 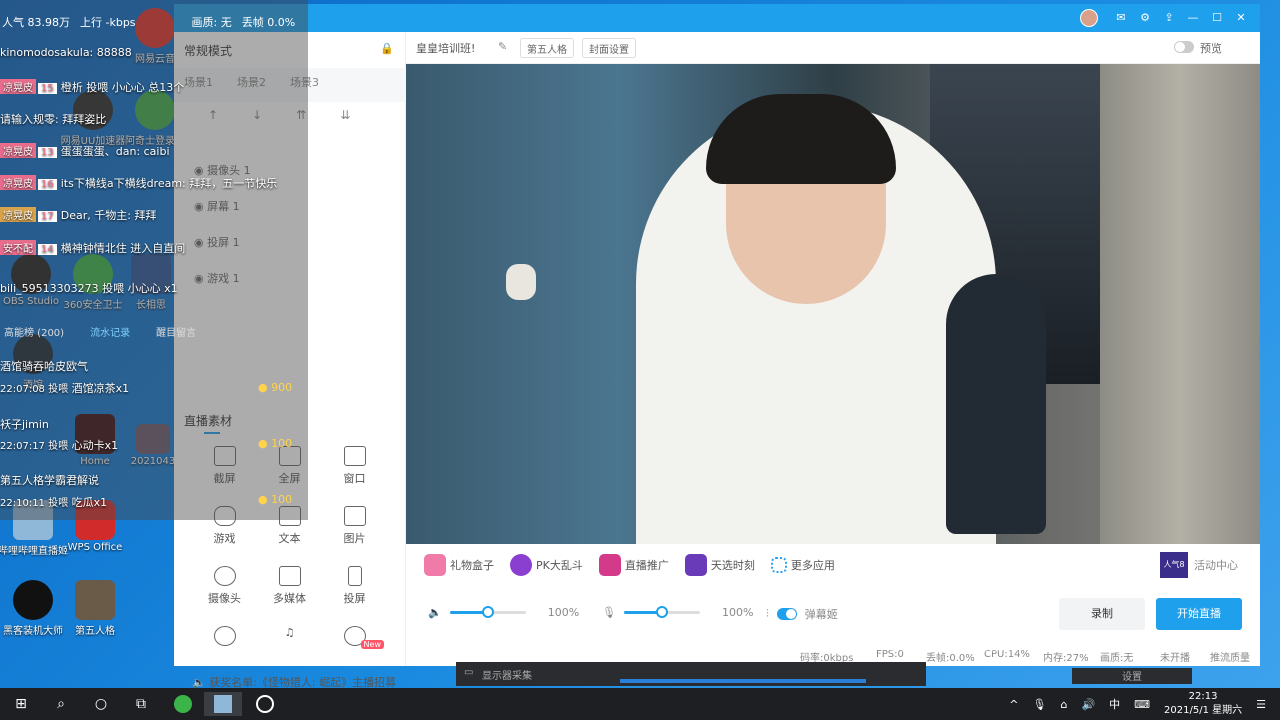 I want to click on danmu-toggle, so click(x=786, y=614).